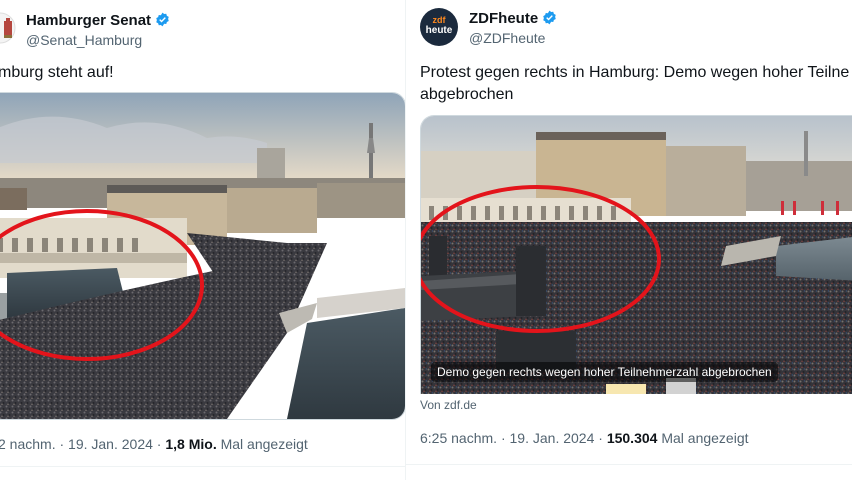  What do you see at coordinates (507, 38) in the screenshot?
I see `author-handle: @ZDFheute` at bounding box center [507, 38].